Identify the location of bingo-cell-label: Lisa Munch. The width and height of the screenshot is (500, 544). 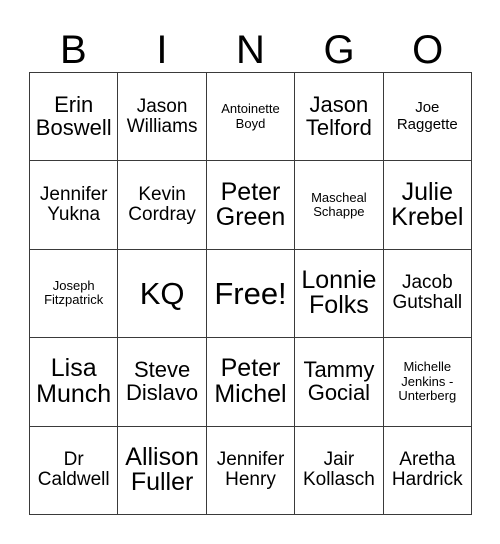
(74, 381).